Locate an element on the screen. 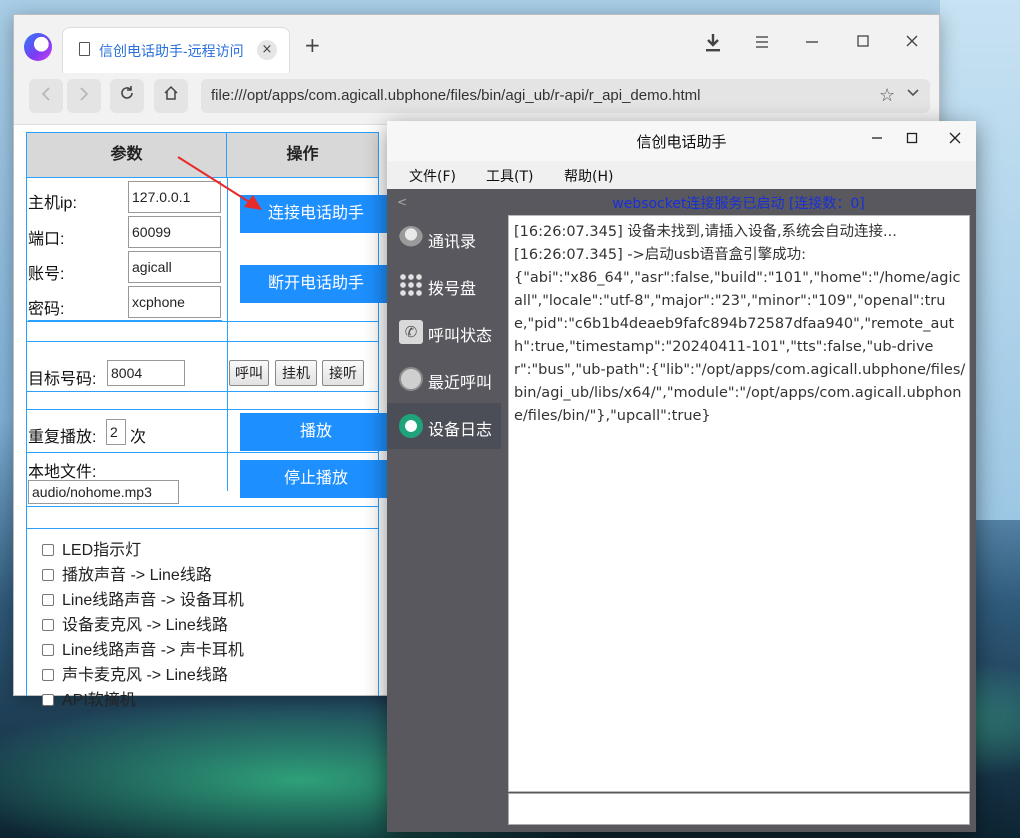  browser-tab: 信创电话助手-远程访问 × is located at coordinates (176, 50).